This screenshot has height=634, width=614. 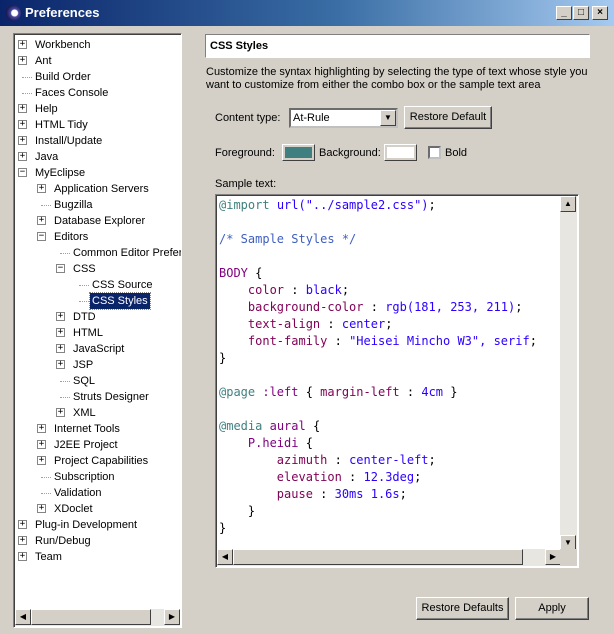 What do you see at coordinates (552, 608) in the screenshot?
I see `apply-button: Apply` at bounding box center [552, 608].